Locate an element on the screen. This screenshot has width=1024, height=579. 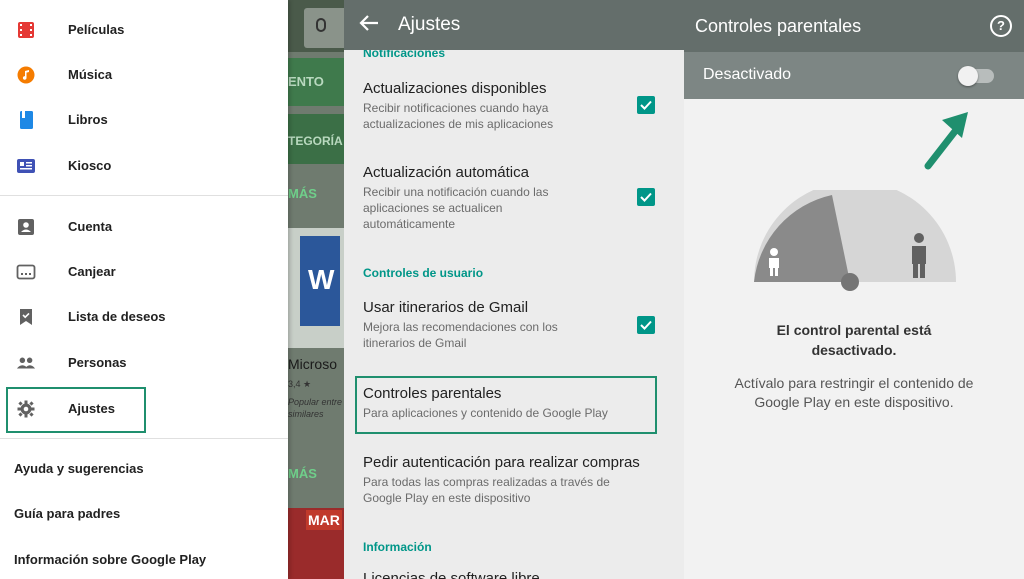
settings-highlight-box is located at coordinates (76, 410).